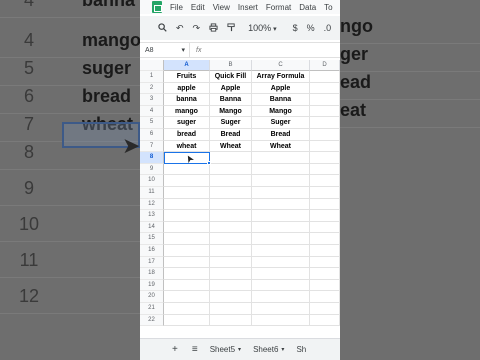 The image size is (480, 360). What do you see at coordinates (231, 28) in the screenshot?
I see `paint-format-icon` at bounding box center [231, 28].